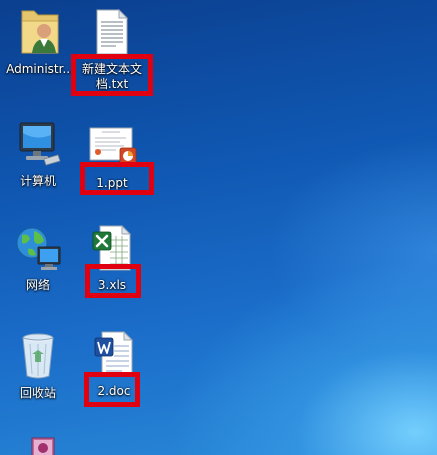 This screenshot has width=437, height=455. Describe the element at coordinates (113, 281) in the screenshot. I see `highlight-box-xls` at that location.